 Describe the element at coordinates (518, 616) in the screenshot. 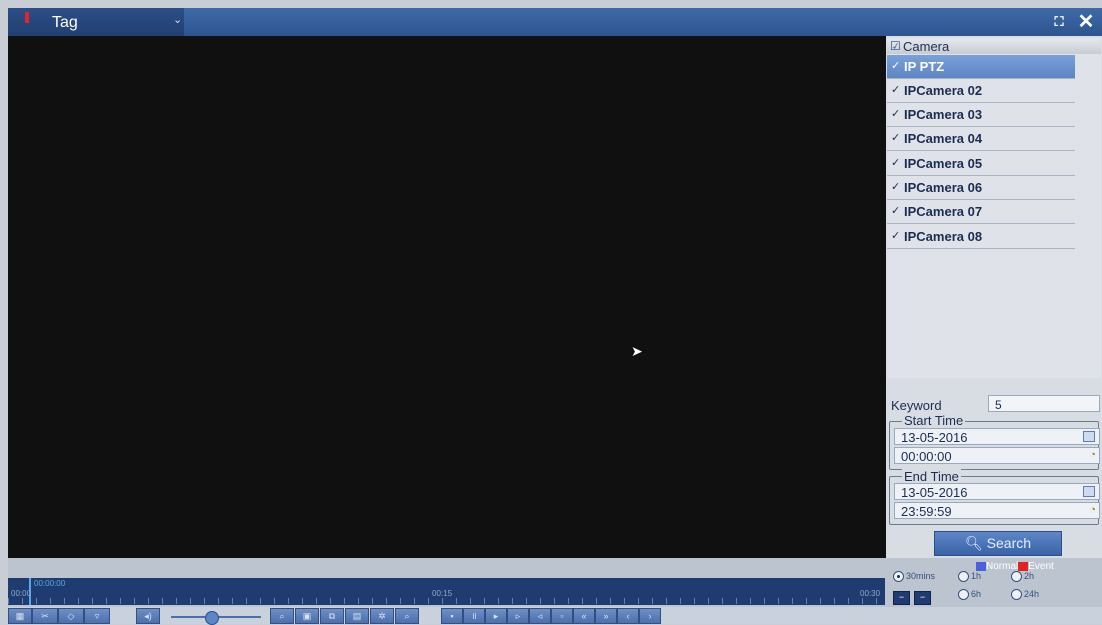

I see `step-forward-icon: ▹` at that location.